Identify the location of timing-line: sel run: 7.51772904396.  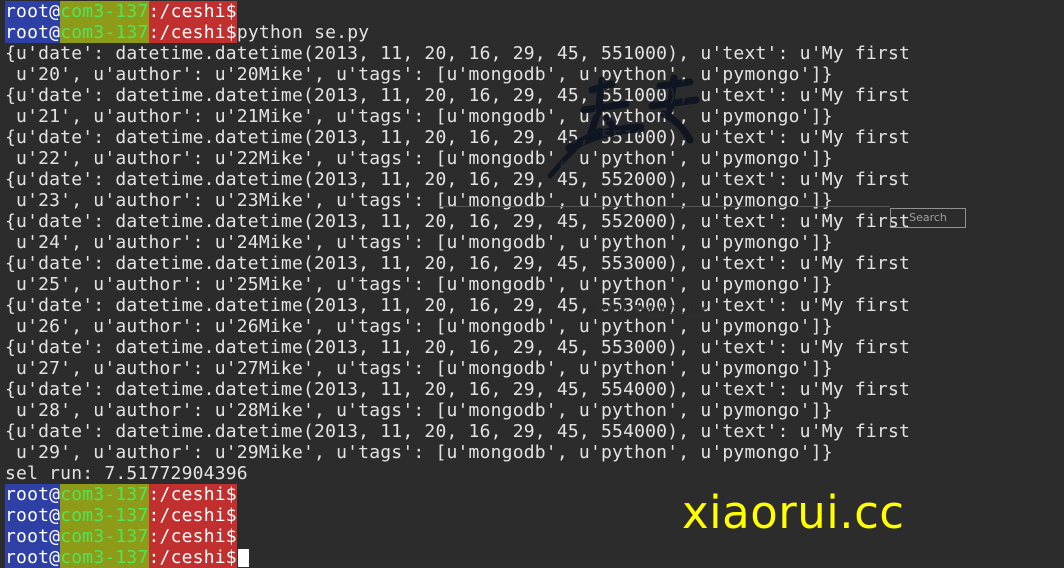
(126, 473).